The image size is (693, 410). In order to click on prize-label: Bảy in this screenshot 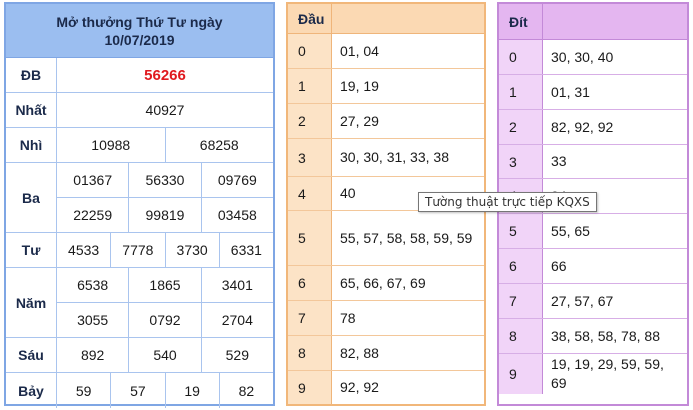, I will do `click(31, 390)`.